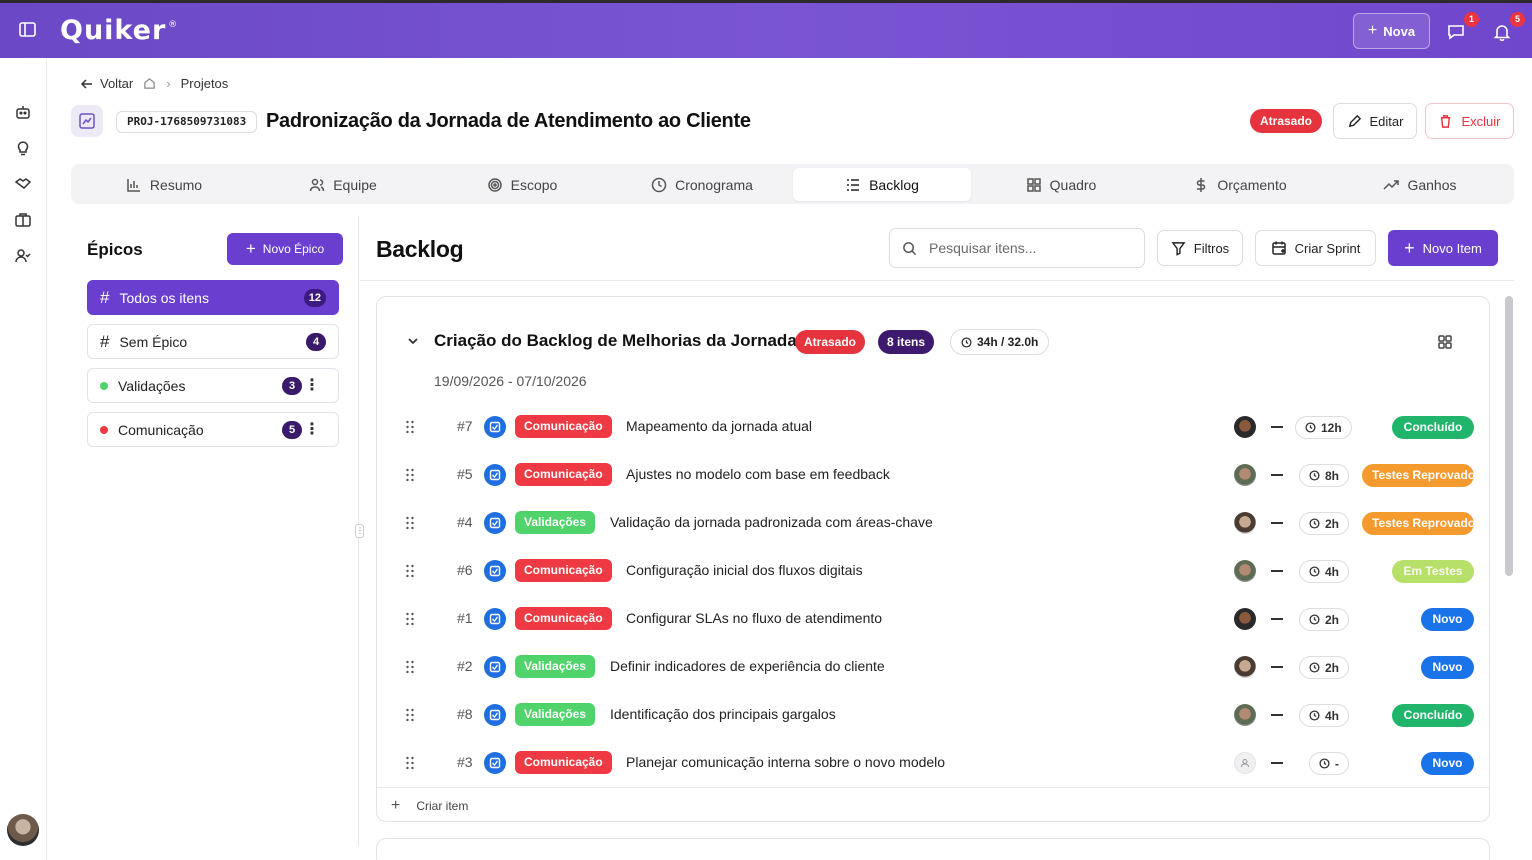  What do you see at coordinates (1200, 248) in the screenshot?
I see `filters-button: Filtros` at bounding box center [1200, 248].